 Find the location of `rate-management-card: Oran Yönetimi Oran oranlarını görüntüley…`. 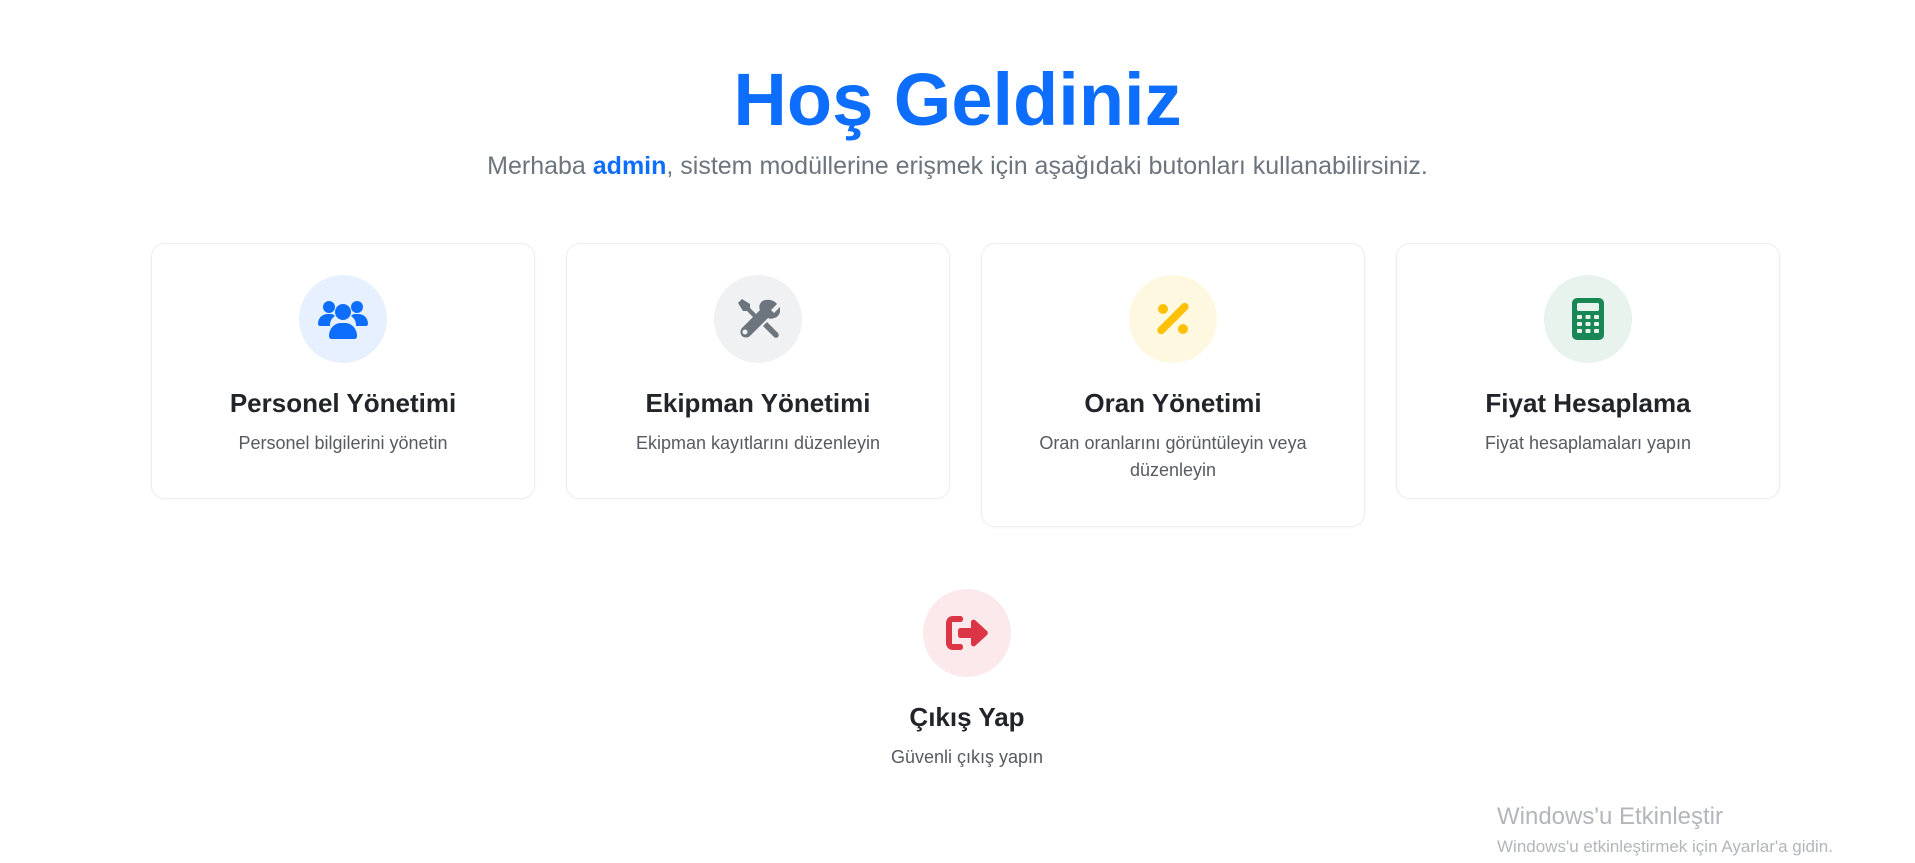

rate-management-card: Oran Yönetimi Oran oranlarını görüntüley… is located at coordinates (1173, 385).